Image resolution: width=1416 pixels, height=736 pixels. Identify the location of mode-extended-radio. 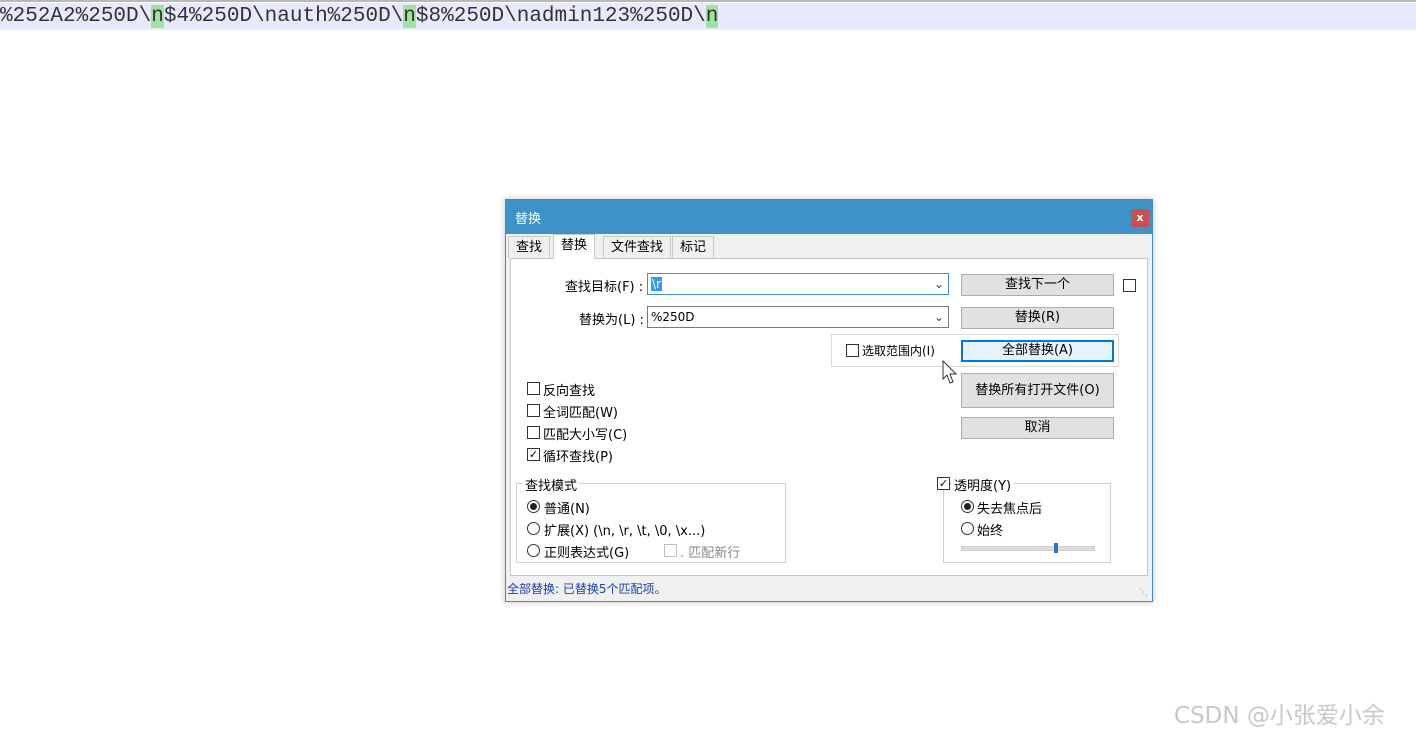
(533, 528).